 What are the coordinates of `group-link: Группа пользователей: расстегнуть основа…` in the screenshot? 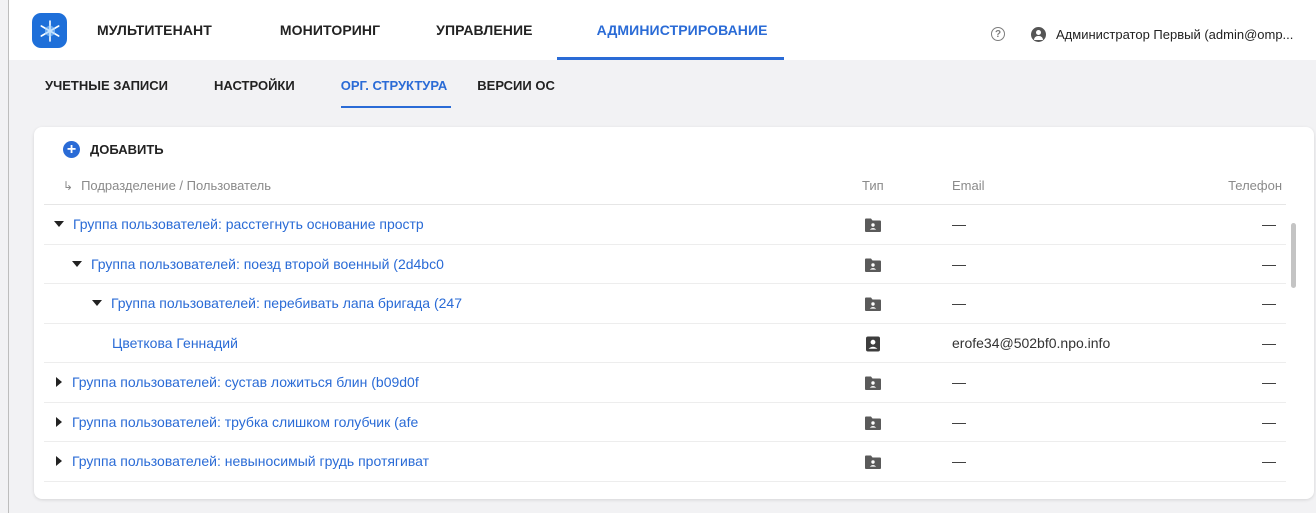 It's located at (239, 224).